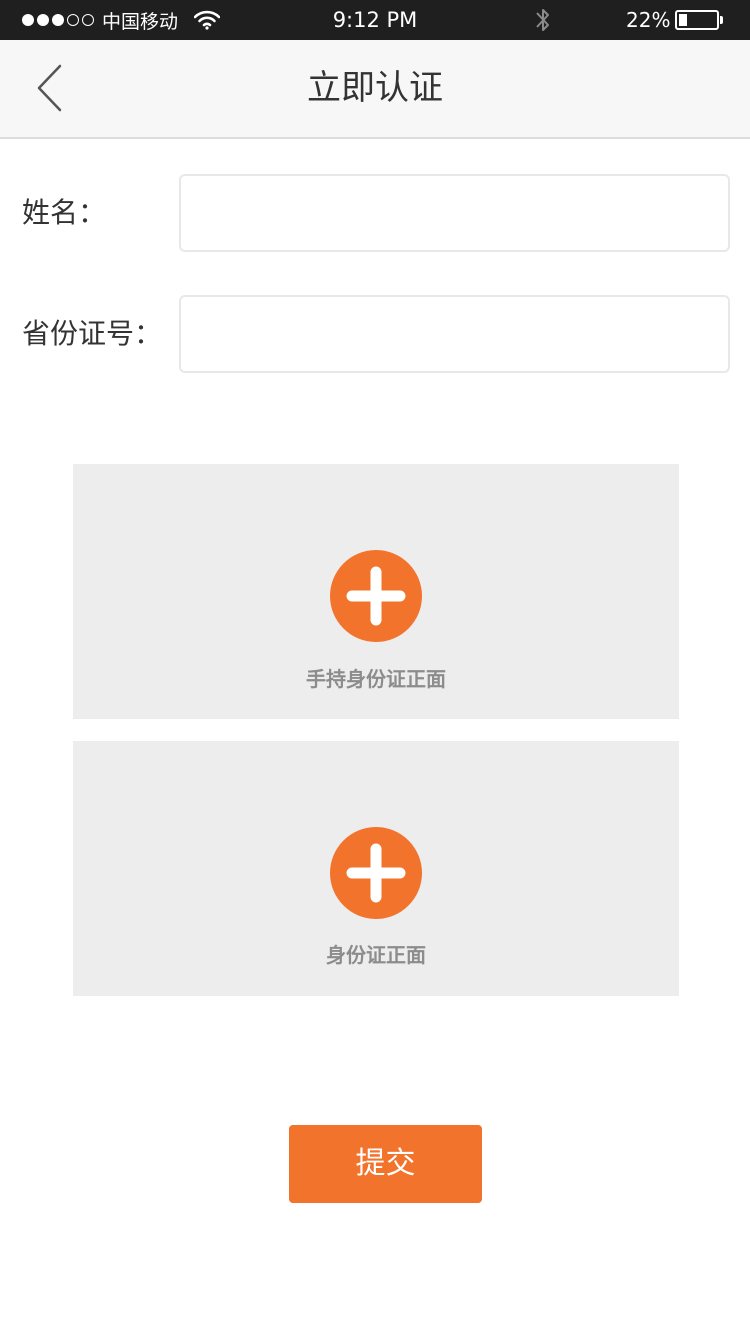 The height and width of the screenshot is (1340, 750). I want to click on name-row: 姓名：, so click(375, 213).